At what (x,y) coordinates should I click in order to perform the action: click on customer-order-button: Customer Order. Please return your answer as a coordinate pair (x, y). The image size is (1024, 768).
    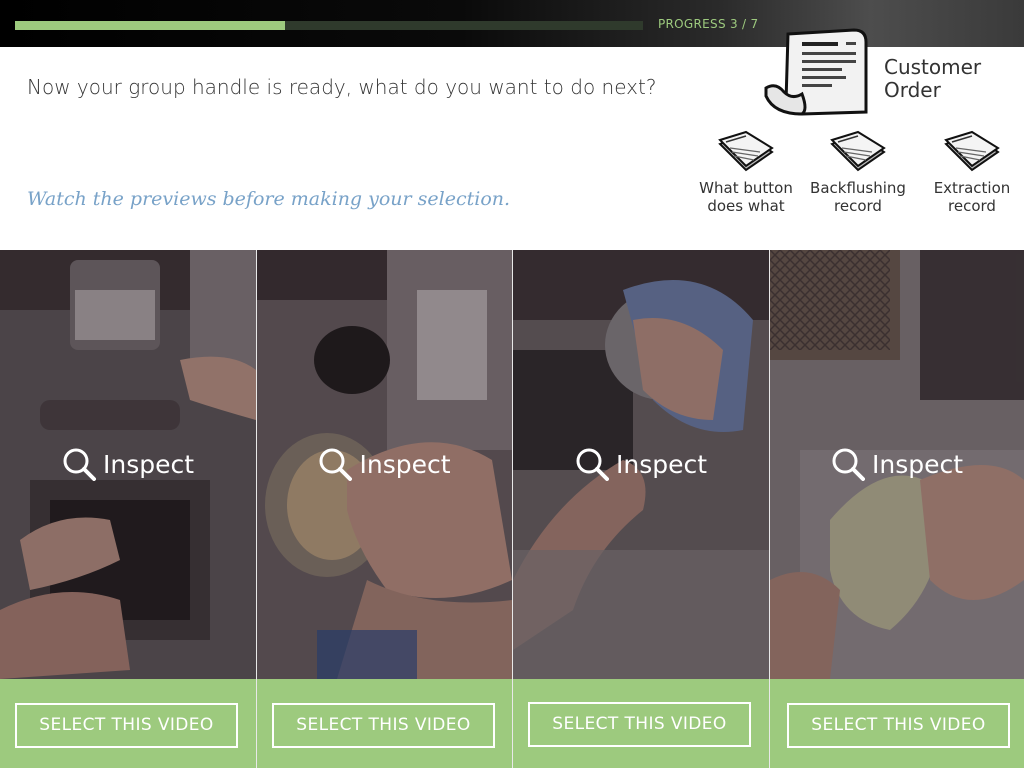
    Looking at the image, I should click on (887, 72).